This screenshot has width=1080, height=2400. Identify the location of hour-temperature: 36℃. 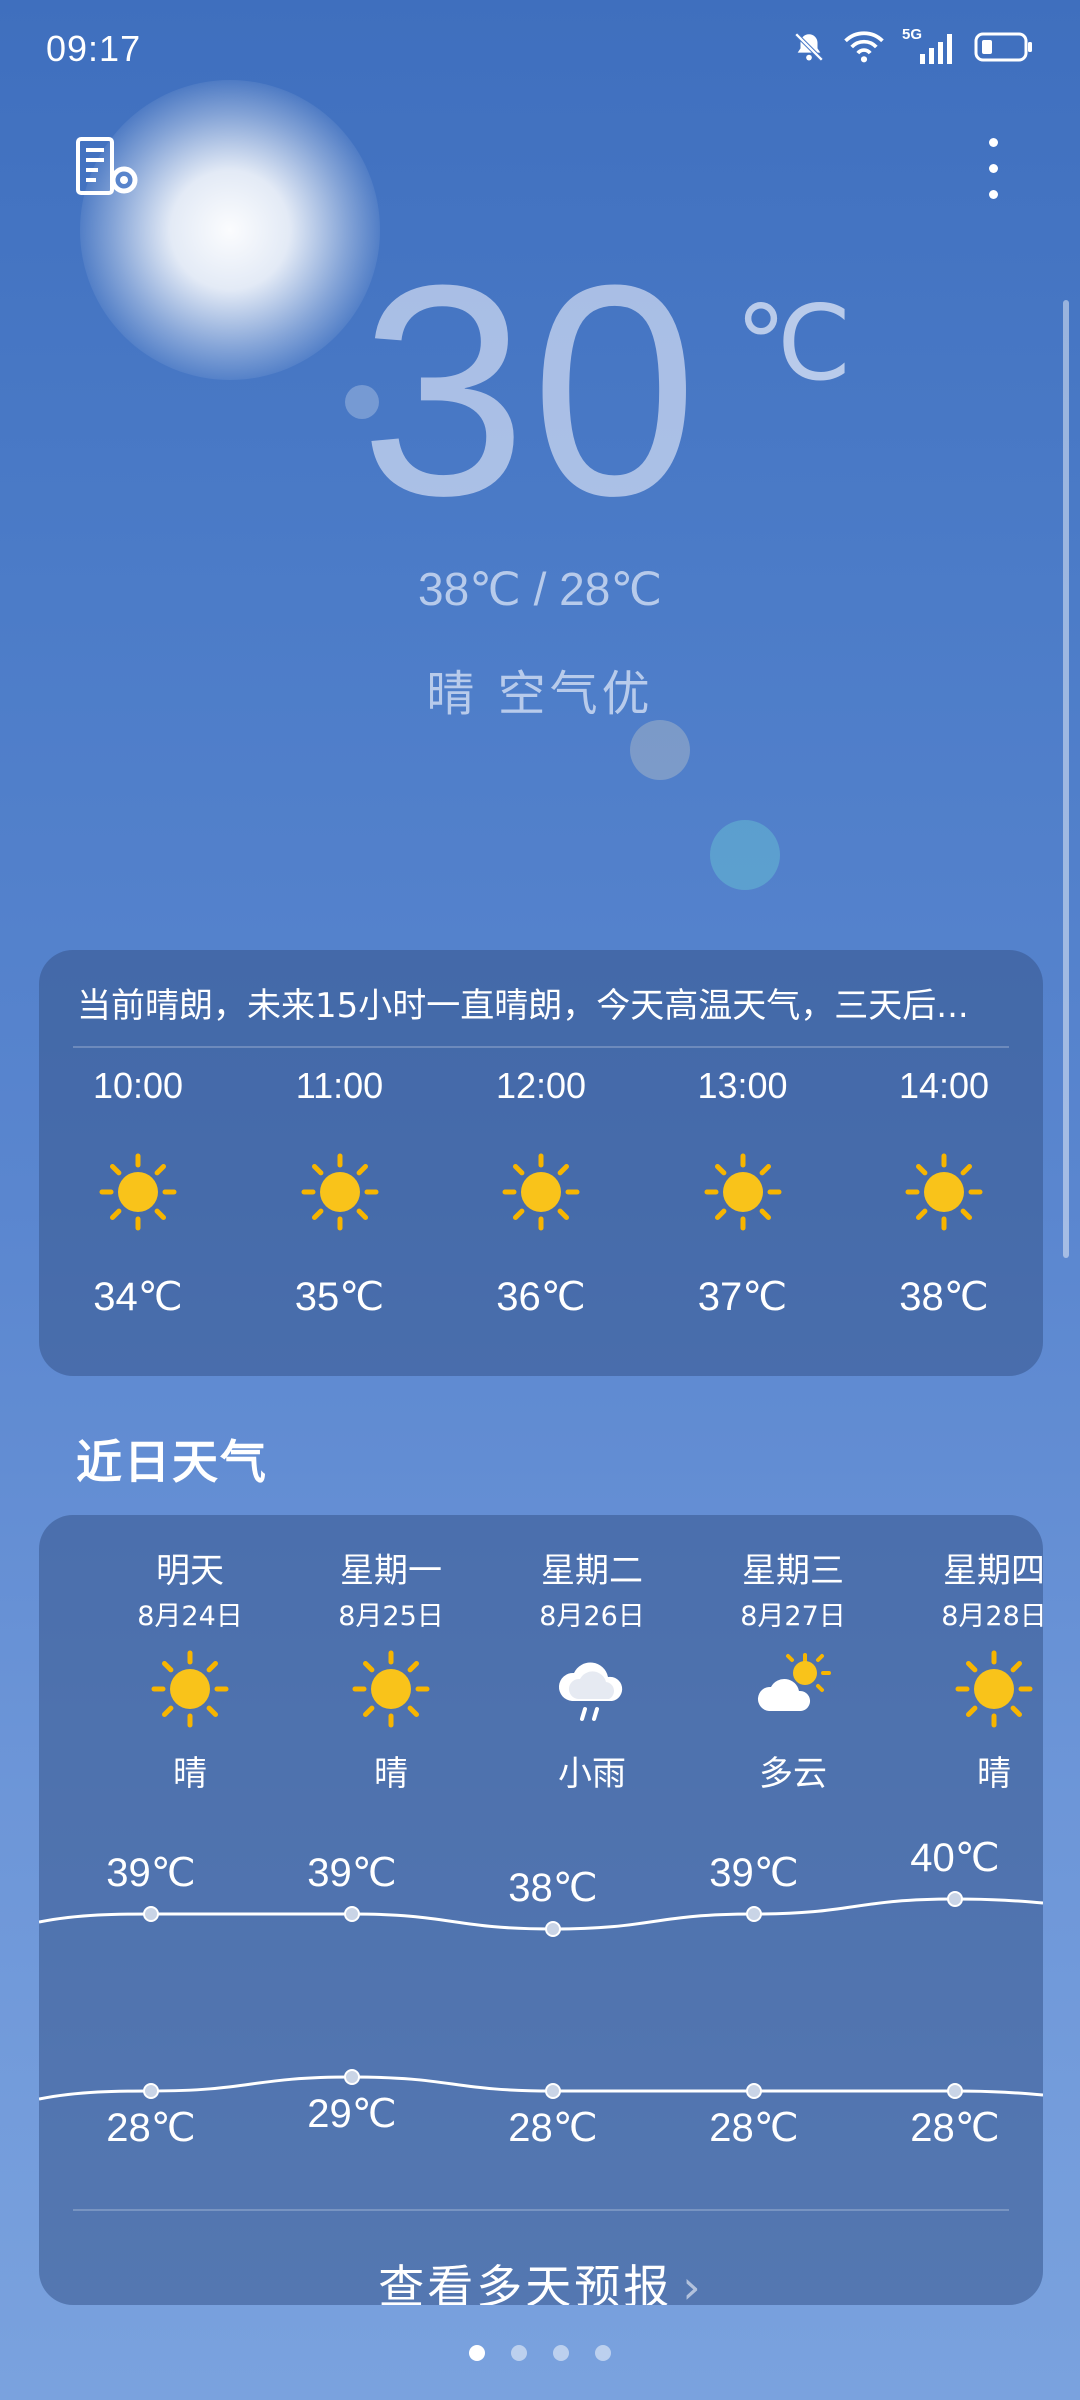
(541, 1297).